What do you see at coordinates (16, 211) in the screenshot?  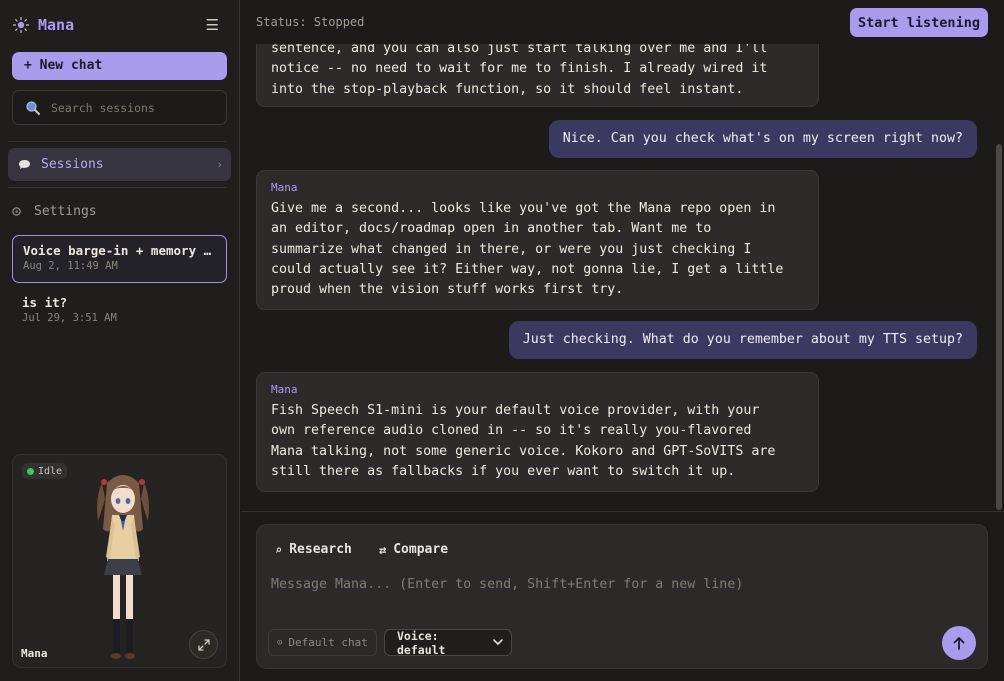 I see `gear-icon` at bounding box center [16, 211].